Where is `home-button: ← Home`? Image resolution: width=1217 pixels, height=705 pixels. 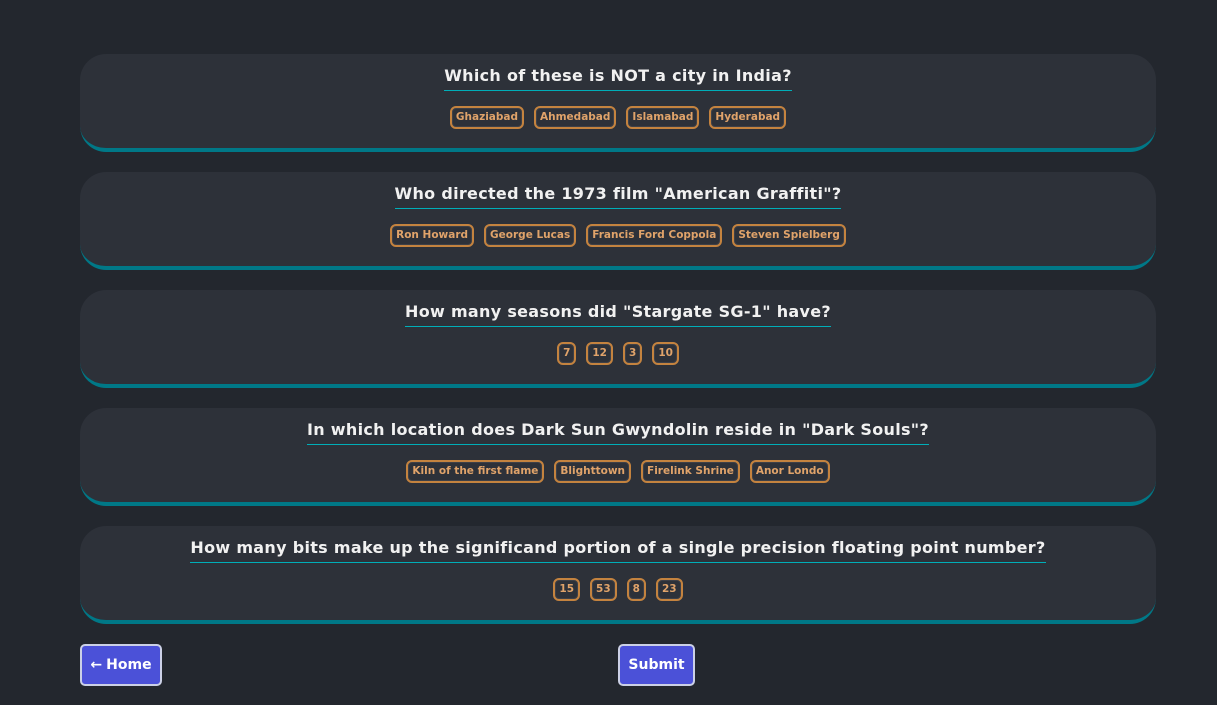
home-button: ← Home is located at coordinates (121, 665).